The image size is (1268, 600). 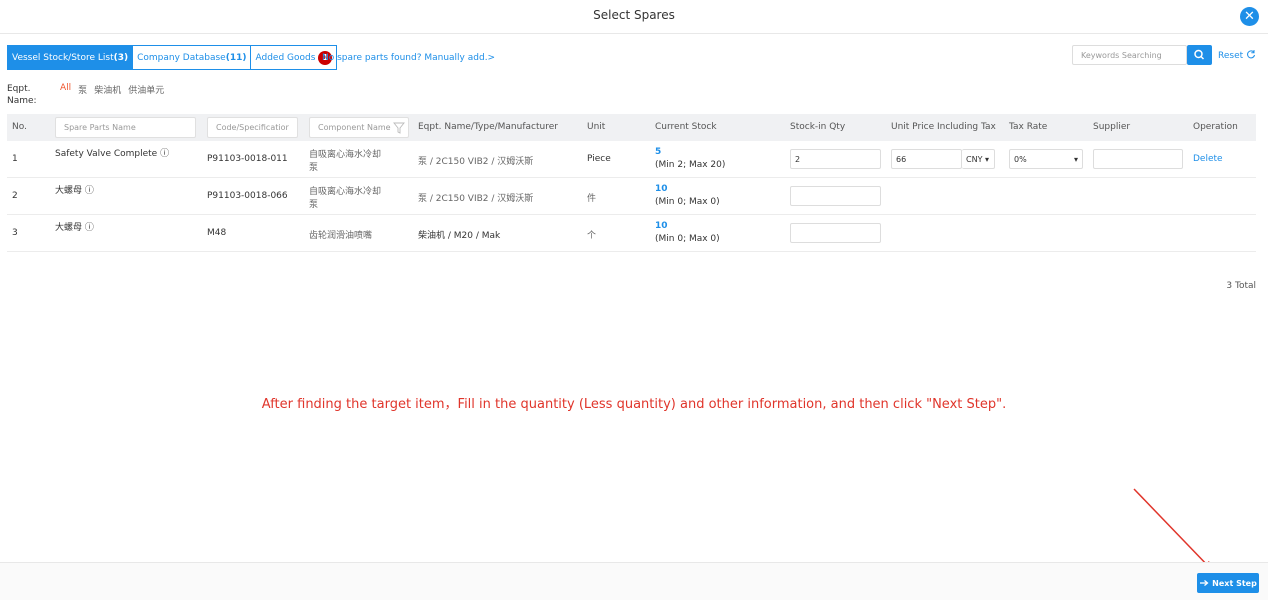 I want to click on stock-range: (Min 2; Max 20), so click(x=690, y=165).